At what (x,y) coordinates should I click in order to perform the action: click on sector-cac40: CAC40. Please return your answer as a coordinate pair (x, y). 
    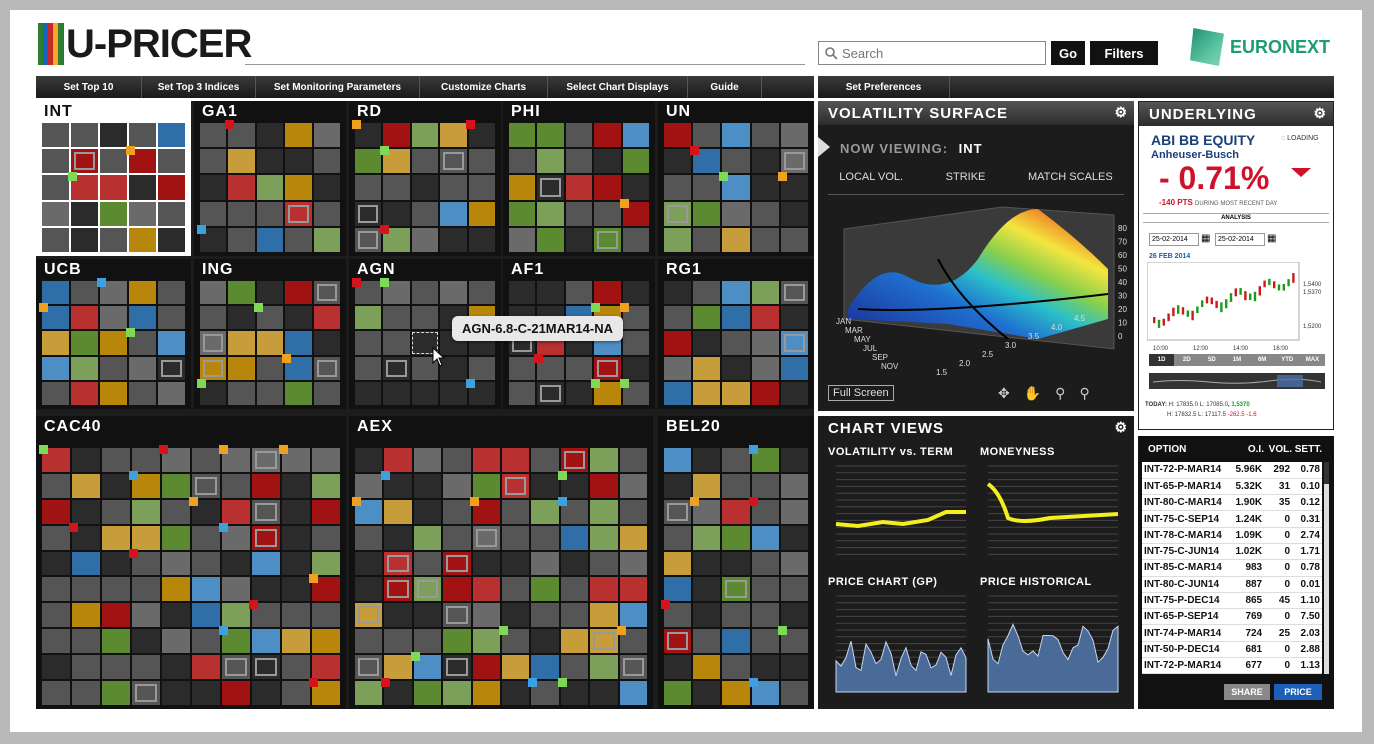
    Looking at the image, I should click on (191, 562).